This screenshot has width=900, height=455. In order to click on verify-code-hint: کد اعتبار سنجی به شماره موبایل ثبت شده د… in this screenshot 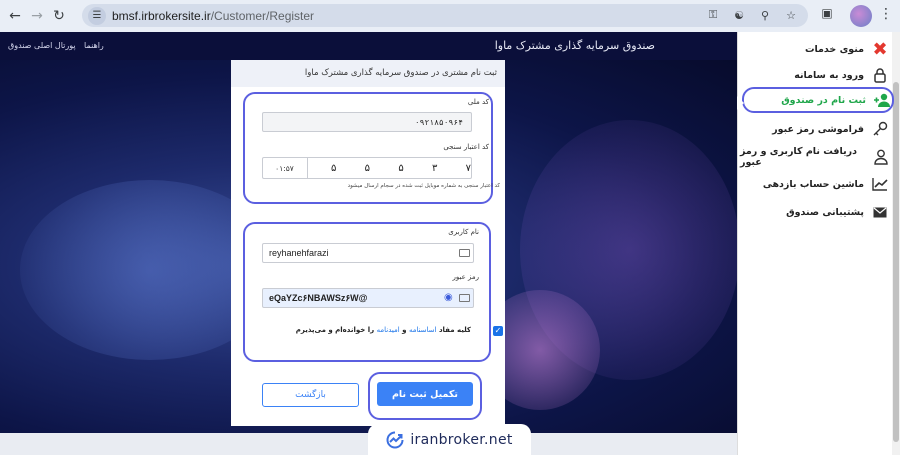, I will do `click(423, 186)`.